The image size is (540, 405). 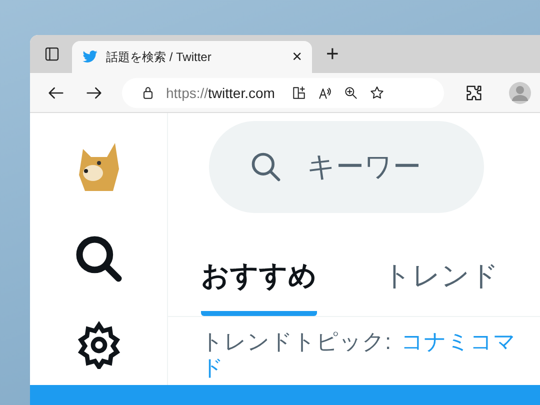 What do you see at coordinates (441, 281) in the screenshot?
I see `feed-tab: トレンド` at bounding box center [441, 281].